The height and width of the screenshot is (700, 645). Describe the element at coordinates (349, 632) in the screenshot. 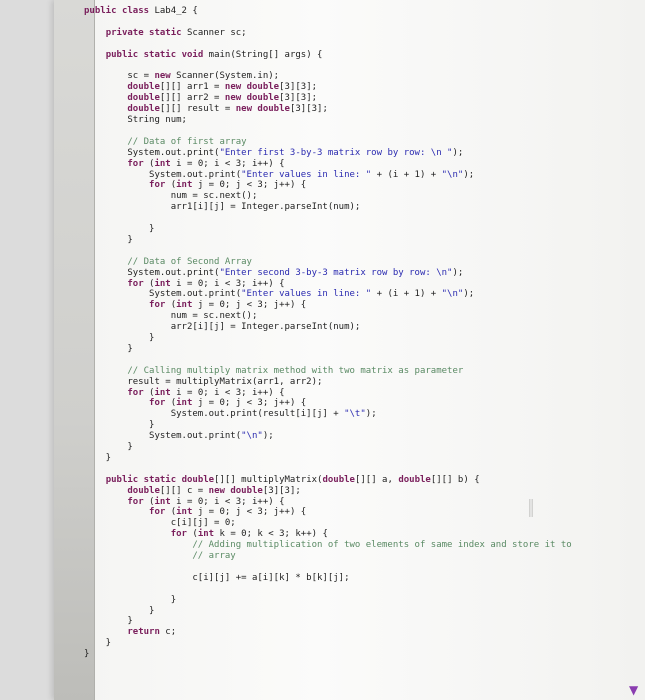

I see `code-line: 67 return c;` at that location.